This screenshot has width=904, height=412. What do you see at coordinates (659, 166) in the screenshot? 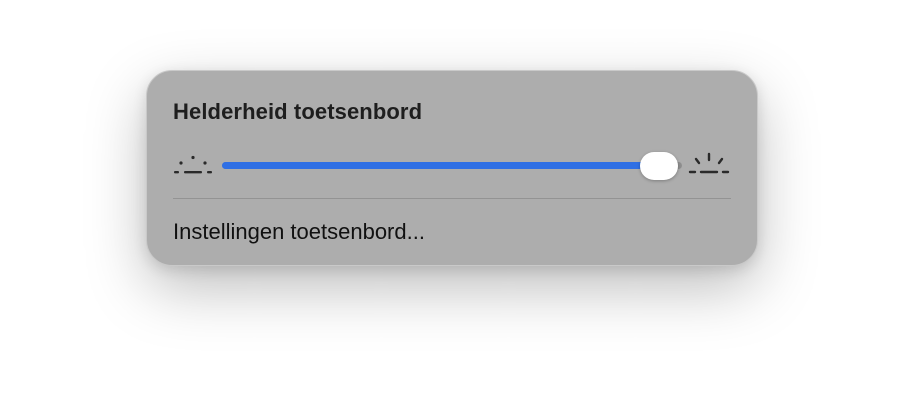
I see `slider-knob` at bounding box center [659, 166].